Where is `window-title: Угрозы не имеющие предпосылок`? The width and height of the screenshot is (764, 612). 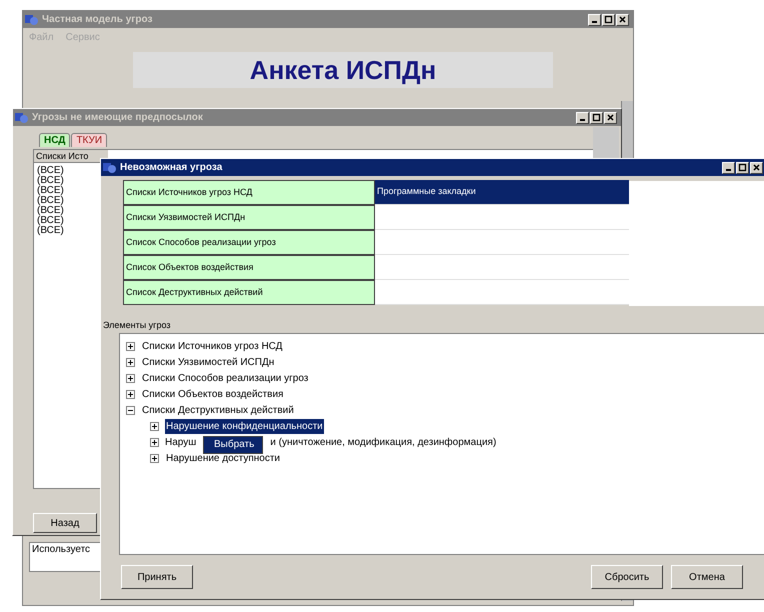 window-title: Угрозы не имеющие предпосылок is located at coordinates (117, 118).